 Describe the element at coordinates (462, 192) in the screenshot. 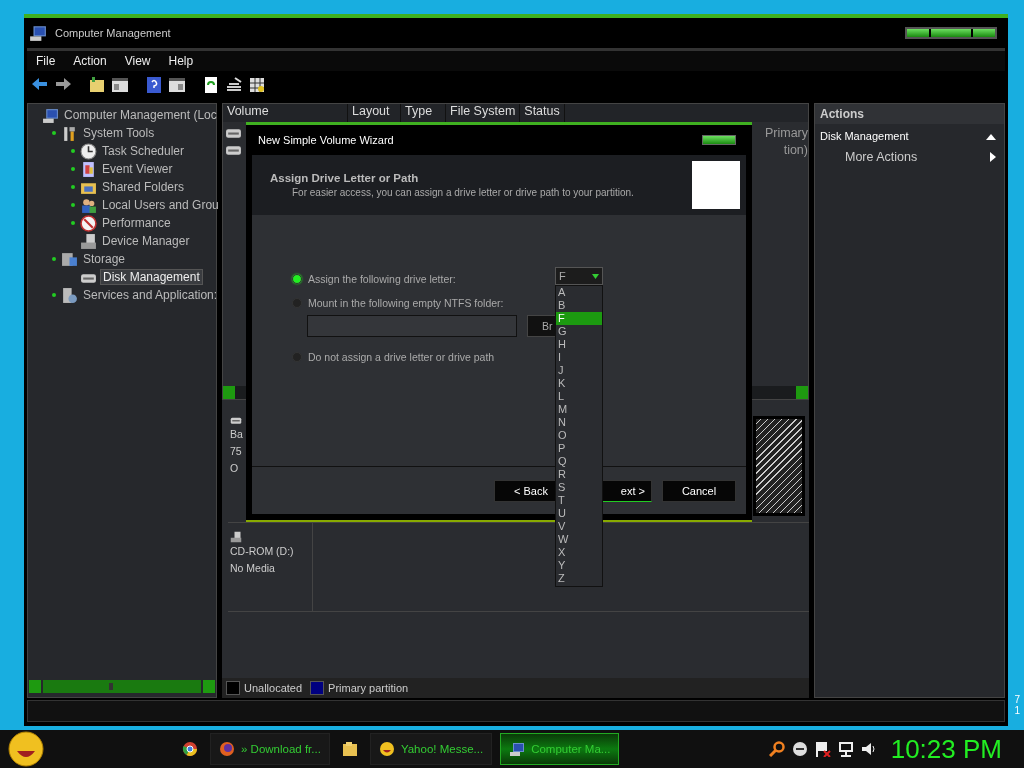

I see `wizard-subtitle: For easier access, you can assign a drive letter or drive path to your partition.` at that location.